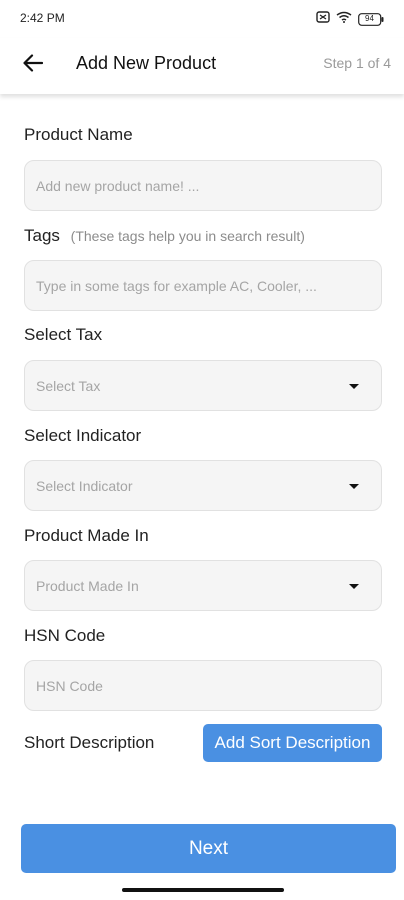 The height and width of the screenshot is (900, 404). I want to click on wifi-icon, so click(344, 19).